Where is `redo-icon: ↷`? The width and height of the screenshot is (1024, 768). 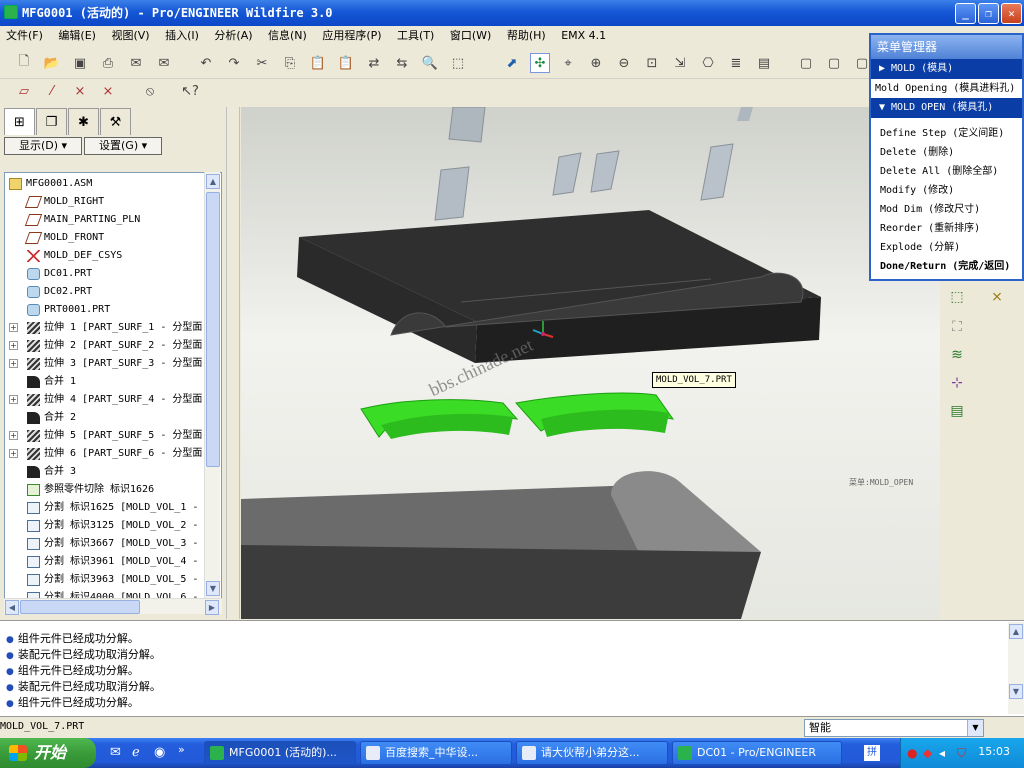
redo-icon: ↷ is located at coordinates (234, 63).